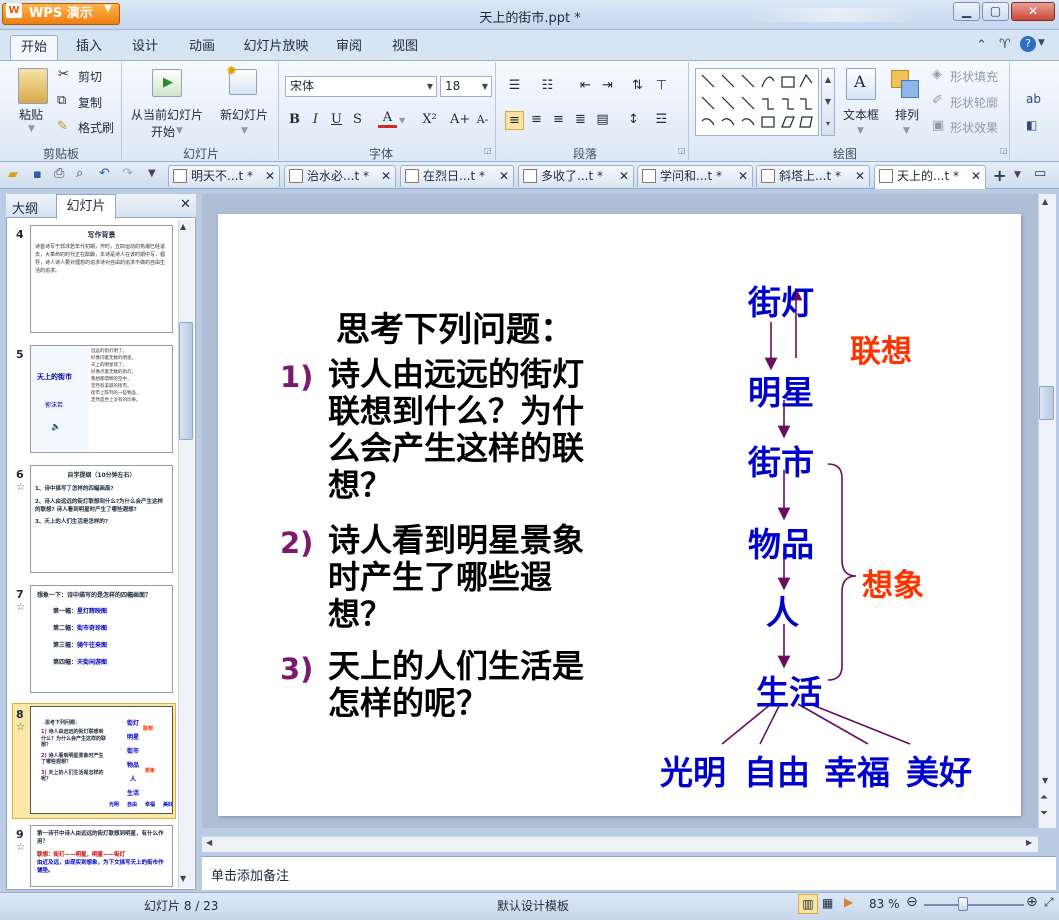 Image resolution: width=1059 pixels, height=920 pixels. I want to click on arrange-icon, so click(906, 85).